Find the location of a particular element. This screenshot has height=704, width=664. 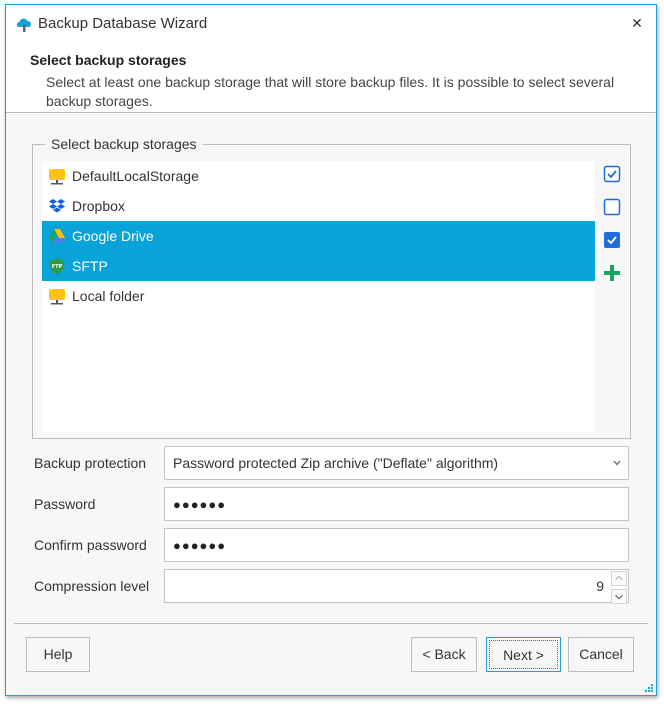

confirm-password-field: ●●●●●● is located at coordinates (396, 545).